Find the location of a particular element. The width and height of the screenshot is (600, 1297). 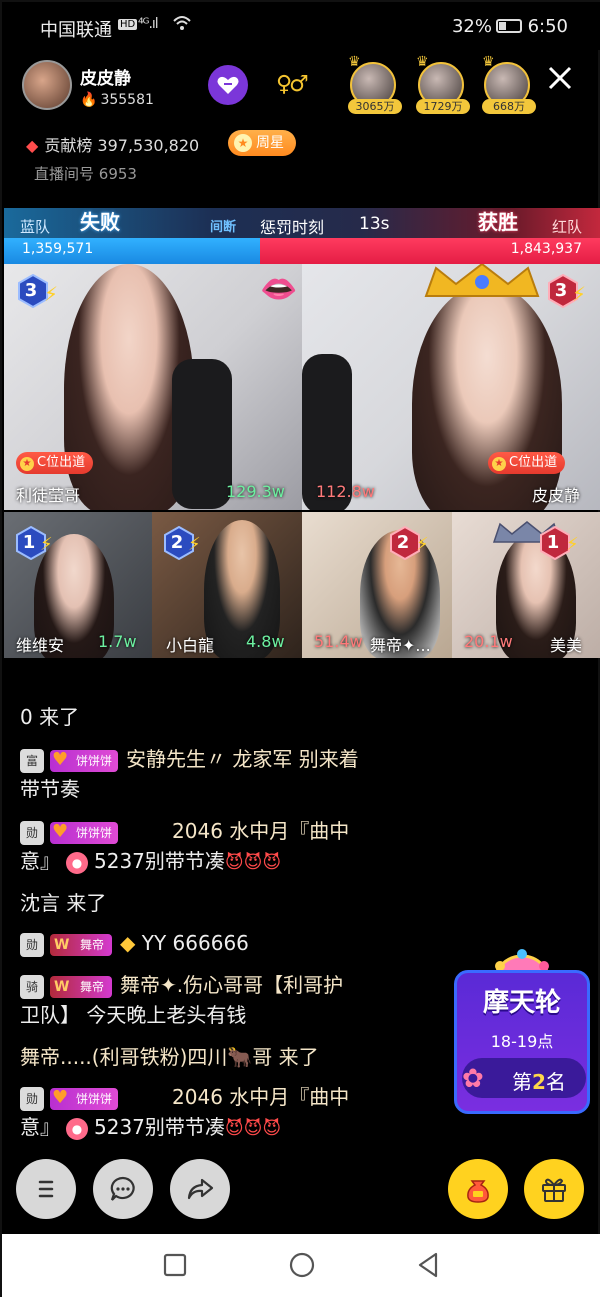

host-avatar is located at coordinates (47, 85).